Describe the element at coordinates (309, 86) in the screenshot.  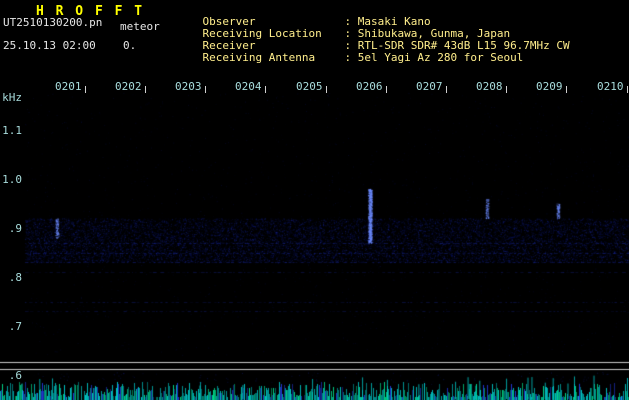
I see `x-tick-label: 0205` at that location.